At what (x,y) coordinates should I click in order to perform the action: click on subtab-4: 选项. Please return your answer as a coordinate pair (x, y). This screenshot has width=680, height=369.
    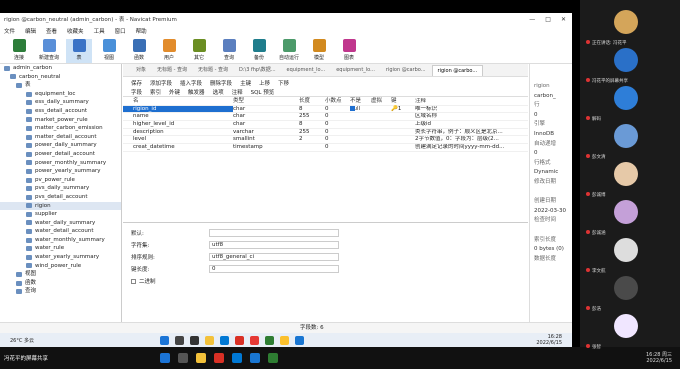
    Looking at the image, I should click on (218, 92).